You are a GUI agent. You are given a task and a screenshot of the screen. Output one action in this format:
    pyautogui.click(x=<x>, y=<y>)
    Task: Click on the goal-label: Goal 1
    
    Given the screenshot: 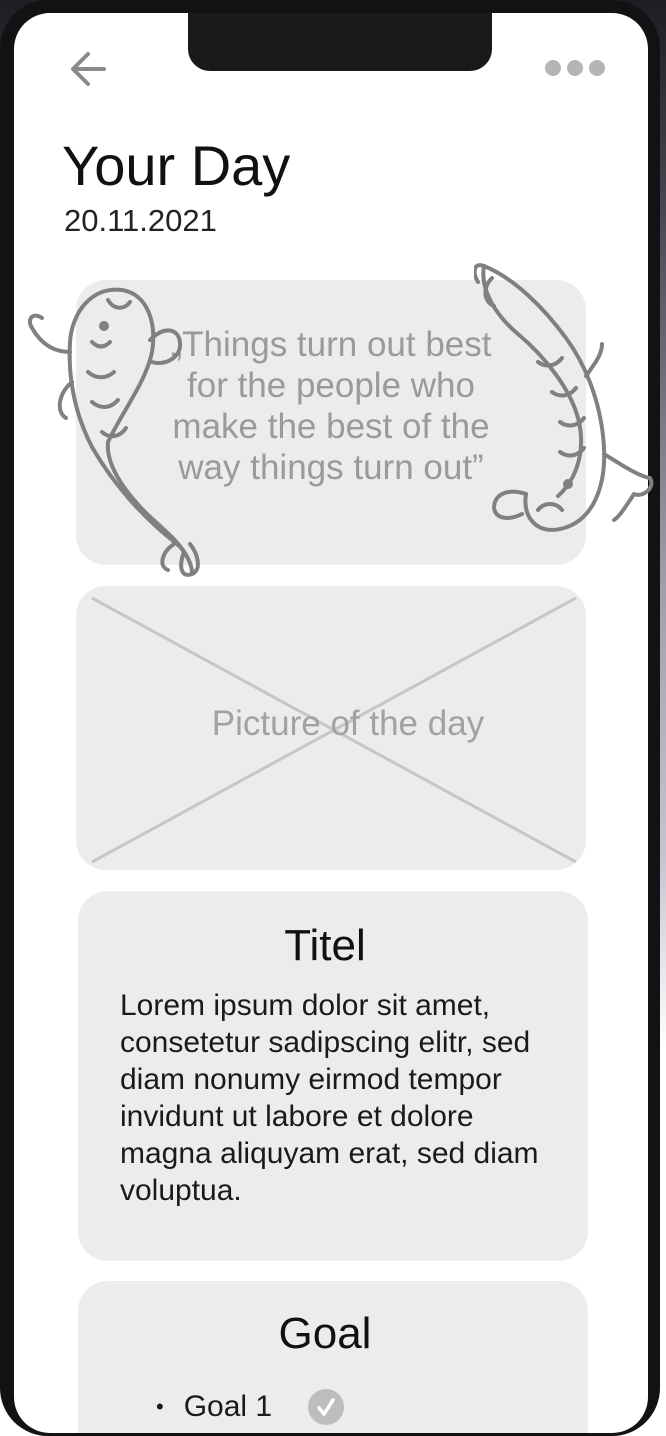 What is the action you would take?
    pyautogui.click(x=228, y=1406)
    